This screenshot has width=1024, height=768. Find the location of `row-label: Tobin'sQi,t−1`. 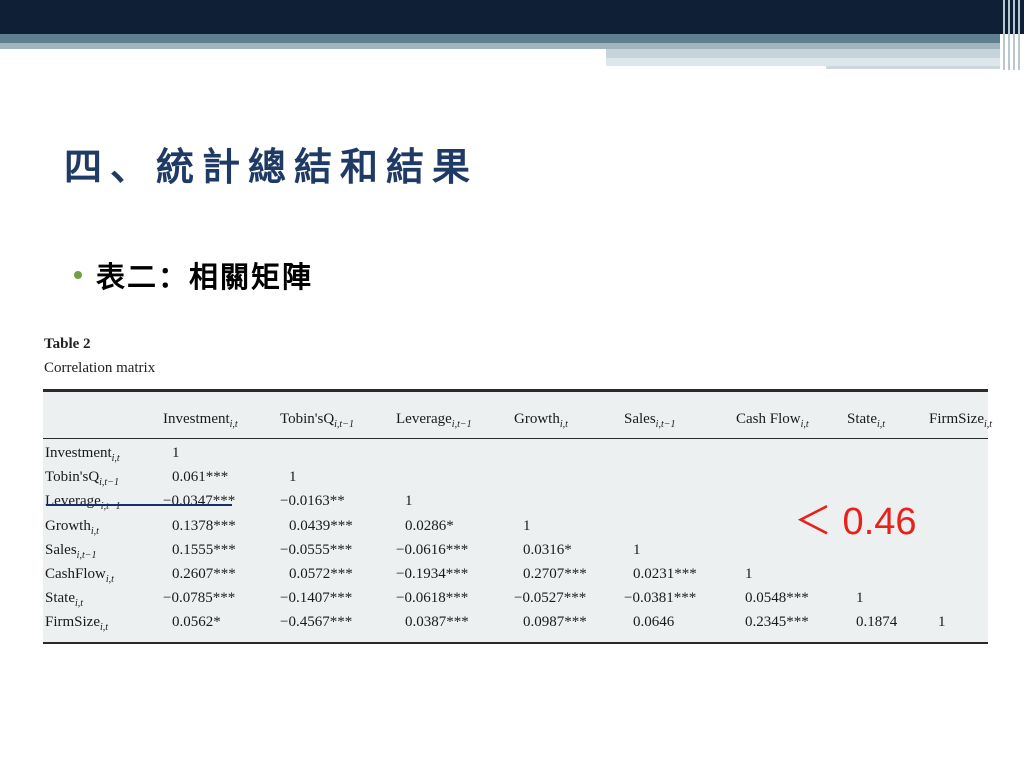

row-label: Tobin'sQi,t−1 is located at coordinates (82, 480).